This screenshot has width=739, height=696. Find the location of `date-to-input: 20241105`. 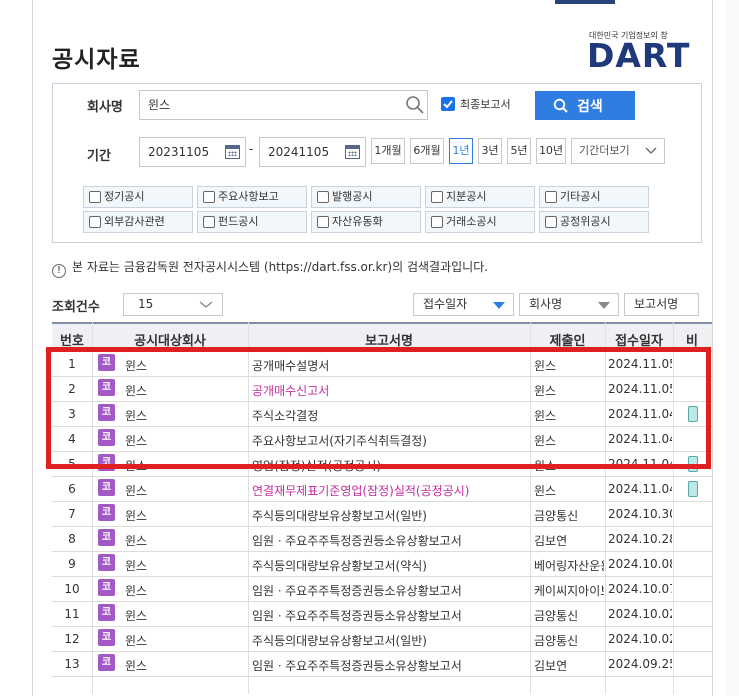

date-to-input: 20241105 is located at coordinates (312, 152).